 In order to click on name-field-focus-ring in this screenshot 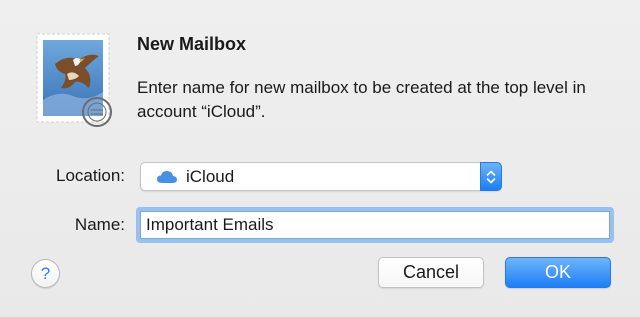, I will do `click(375, 225)`.